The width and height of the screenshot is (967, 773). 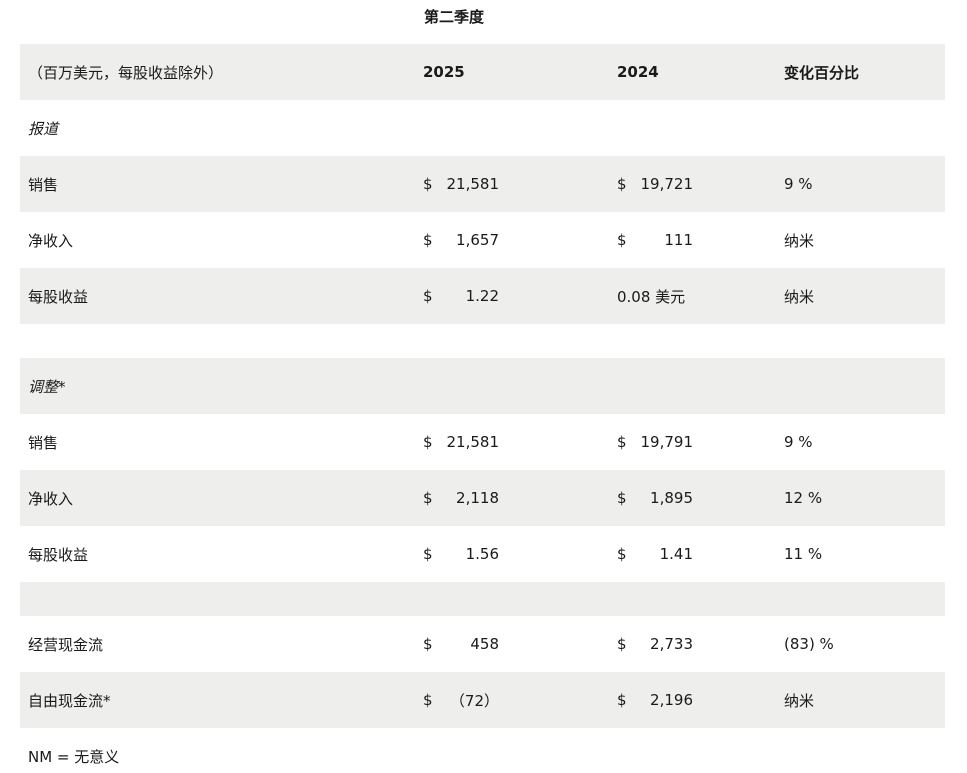 I want to click on amount: 2,118, so click(x=477, y=498).